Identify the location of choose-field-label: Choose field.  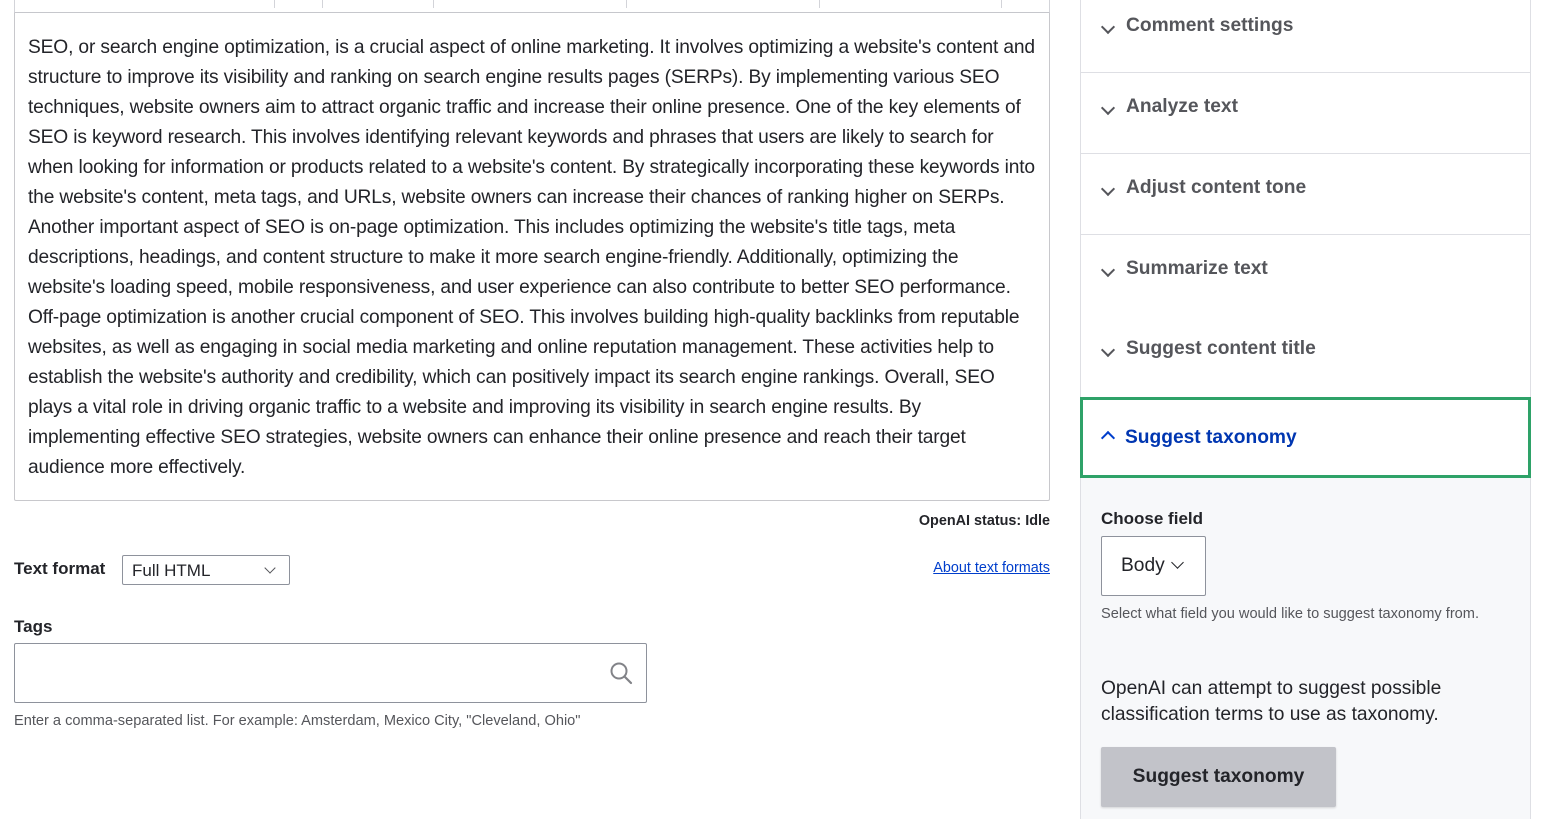
(1152, 518).